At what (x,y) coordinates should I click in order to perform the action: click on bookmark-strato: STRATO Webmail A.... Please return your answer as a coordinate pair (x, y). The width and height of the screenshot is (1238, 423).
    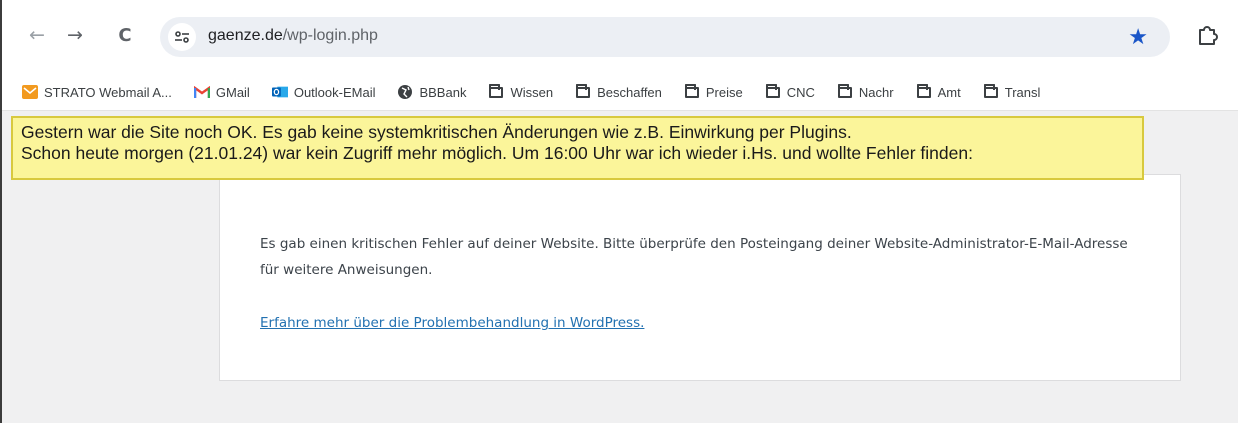
    Looking at the image, I should click on (97, 92).